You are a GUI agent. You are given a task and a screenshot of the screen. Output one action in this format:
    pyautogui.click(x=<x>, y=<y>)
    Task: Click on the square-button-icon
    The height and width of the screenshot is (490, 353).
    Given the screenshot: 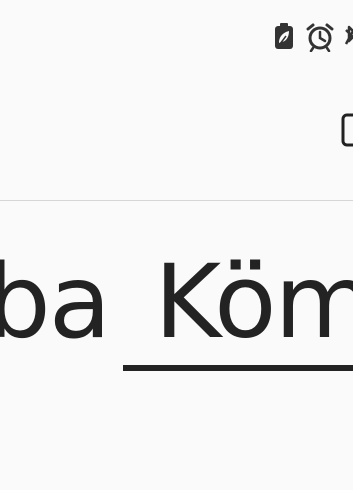 What is the action you would take?
    pyautogui.click(x=347, y=130)
    